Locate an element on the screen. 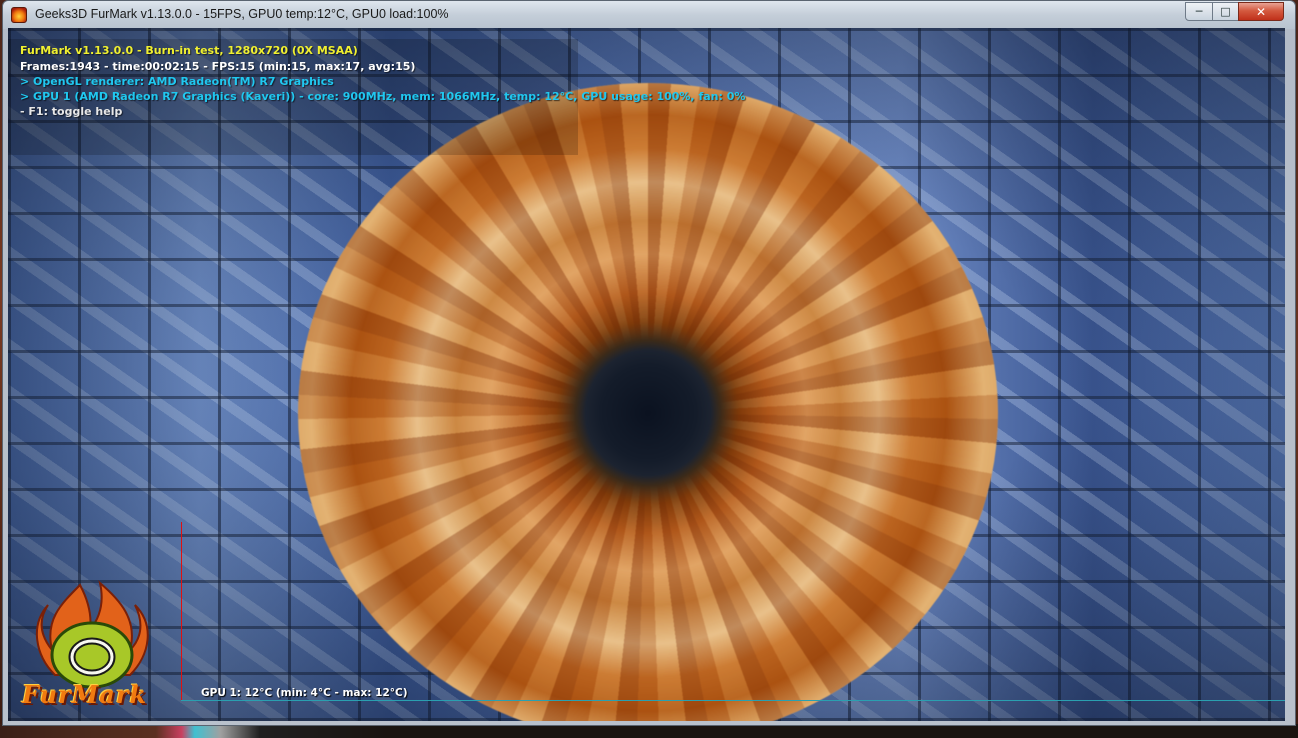  furmark-app-icon is located at coordinates (19, 15).